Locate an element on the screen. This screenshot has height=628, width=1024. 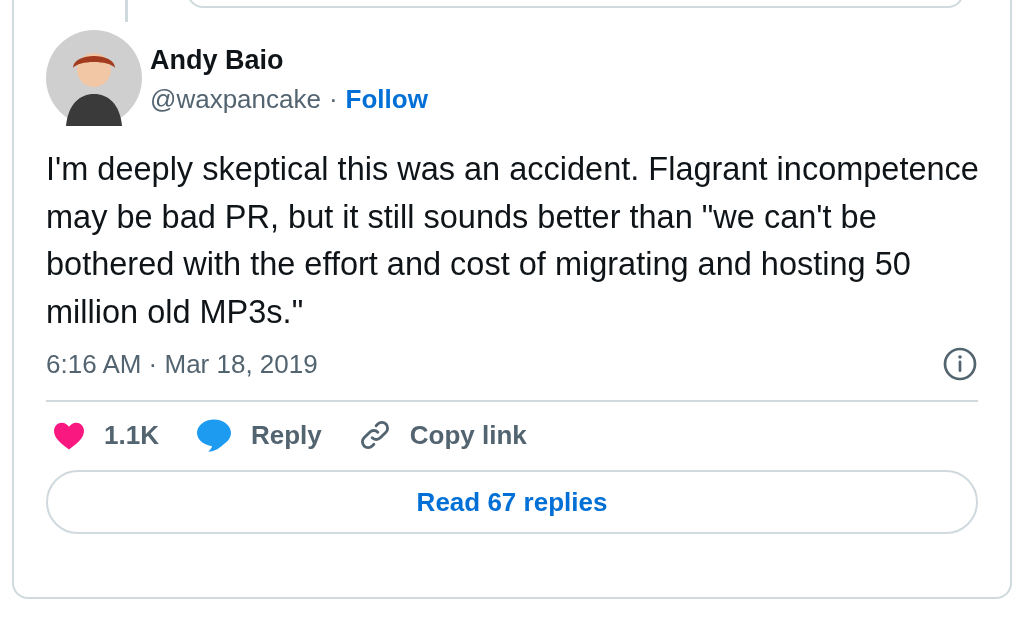
avatar-icon is located at coordinates (94, 78).